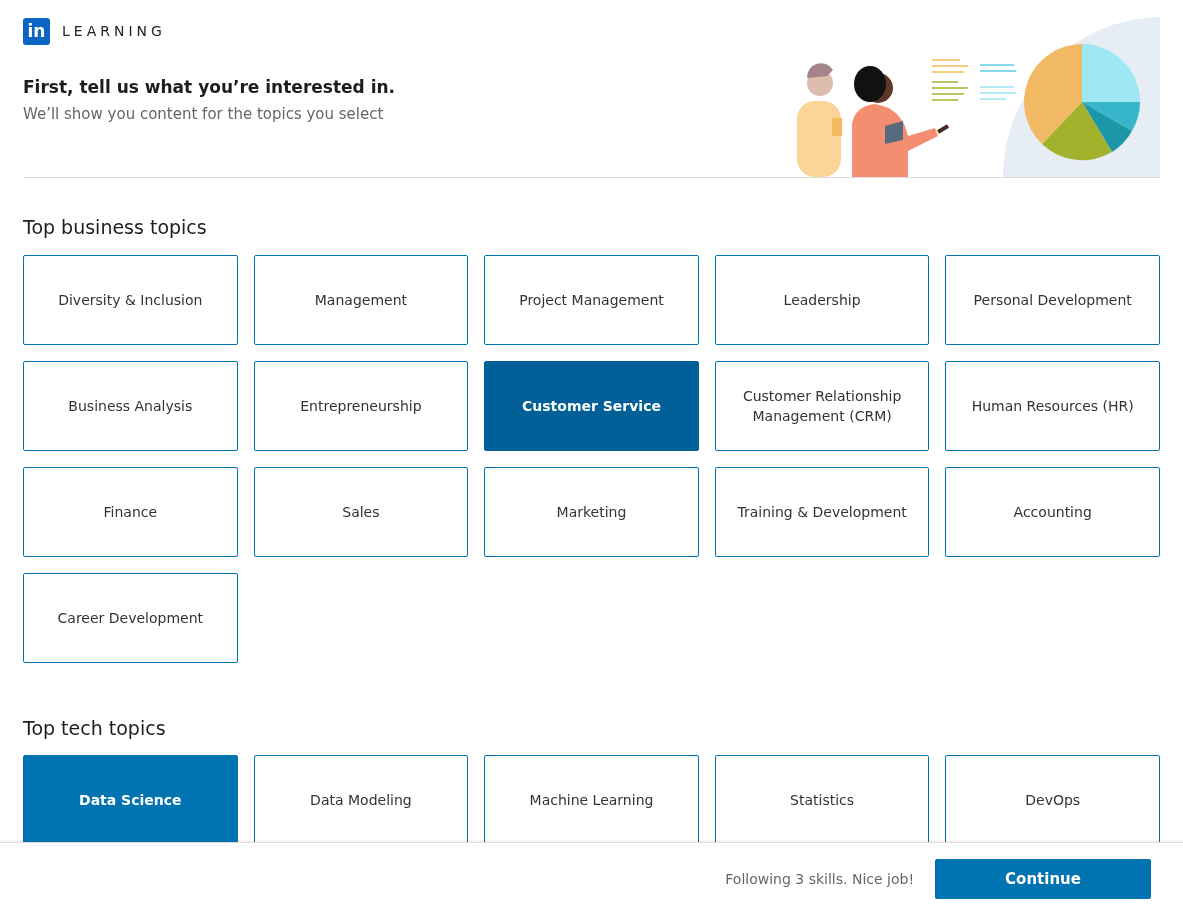  I want to click on topic-tile: Customer Service, so click(591, 405).